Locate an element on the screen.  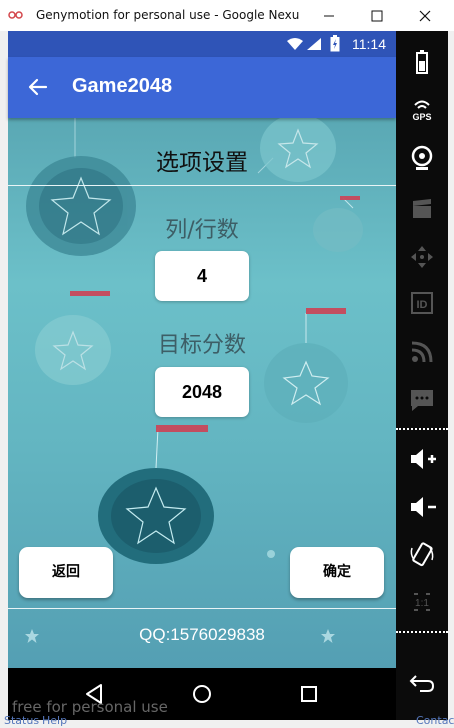
android-status-bar: 11:14 is located at coordinates (202, 44).